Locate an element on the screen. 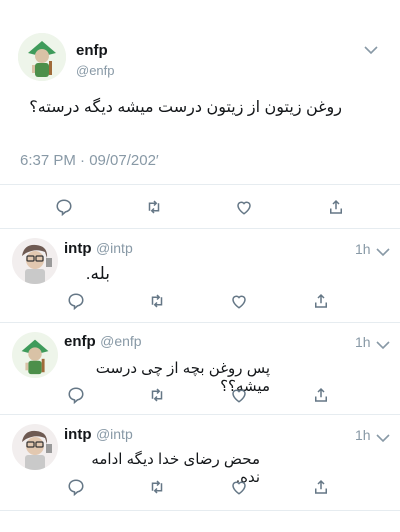 The width and height of the screenshot is (400, 532). author-name: enfp is located at coordinates (92, 50).